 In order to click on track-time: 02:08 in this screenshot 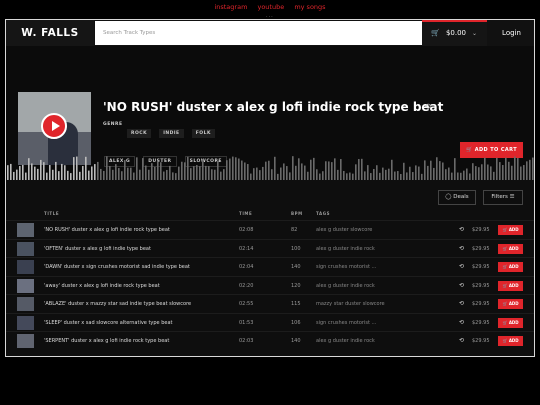, I will do `click(246, 230)`.